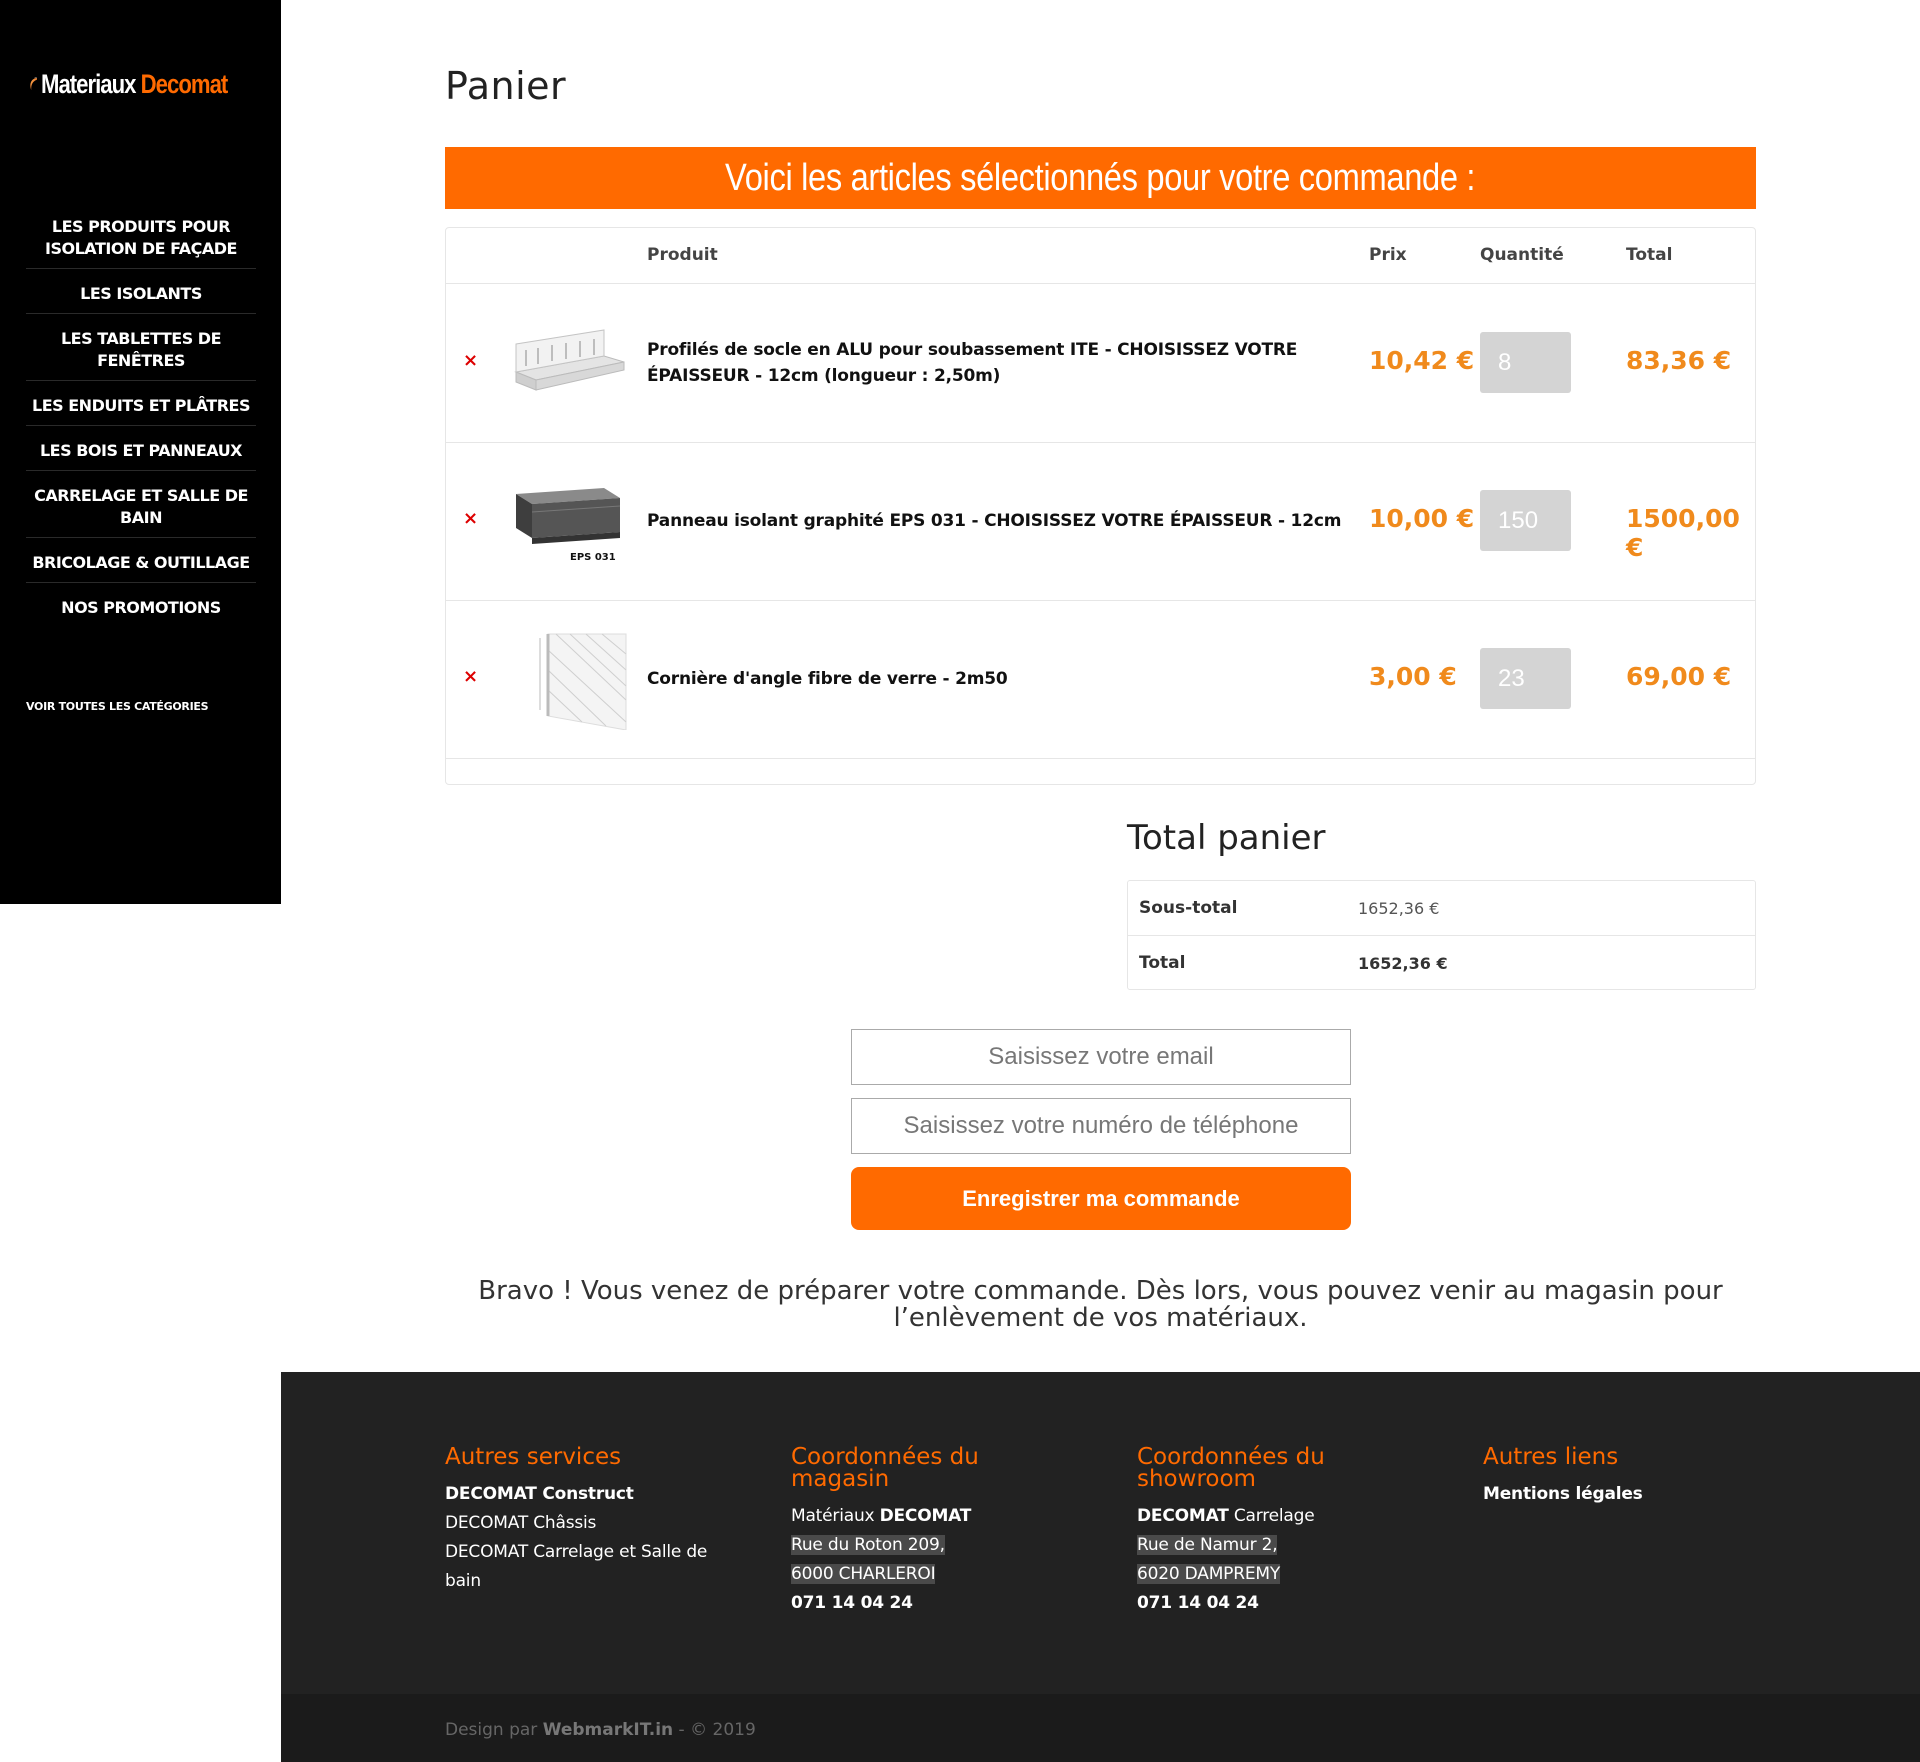 The height and width of the screenshot is (1762, 1920). I want to click on cart-totals-title: Total panier, so click(1226, 838).